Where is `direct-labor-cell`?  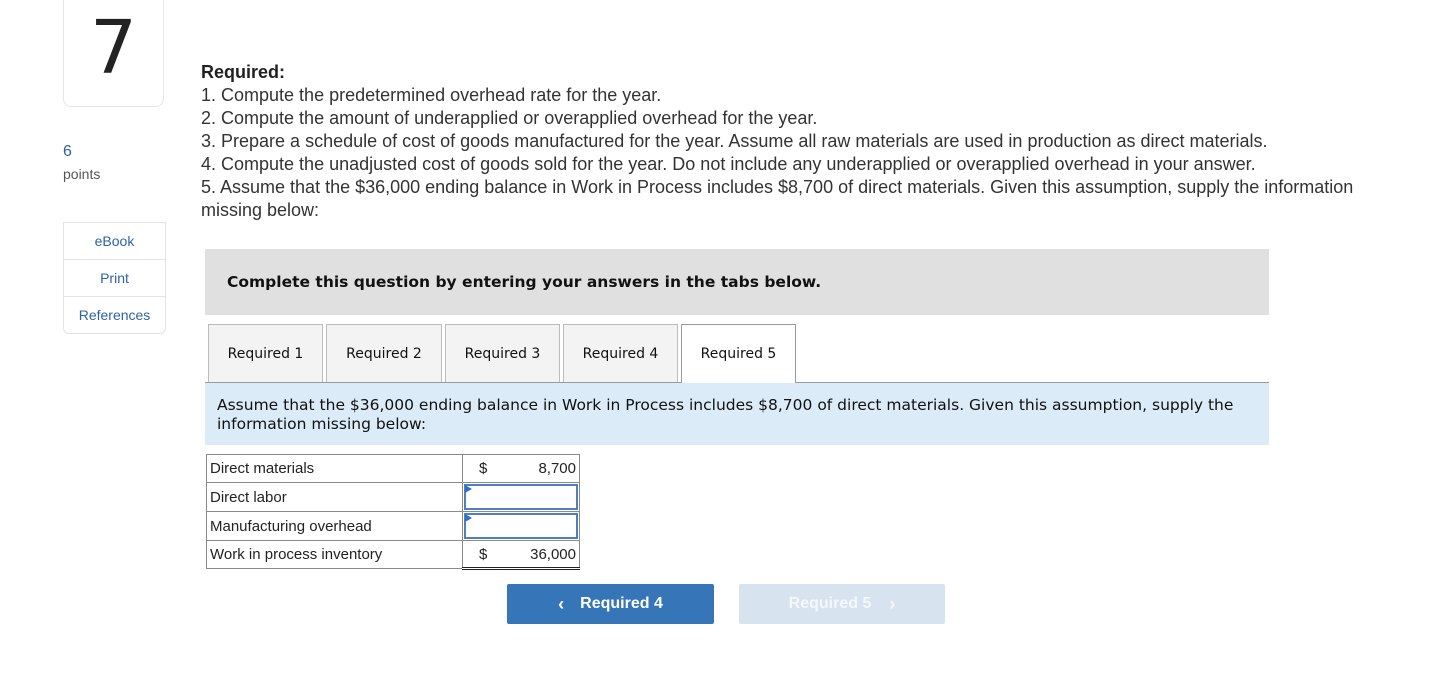
direct-labor-cell is located at coordinates (521, 497).